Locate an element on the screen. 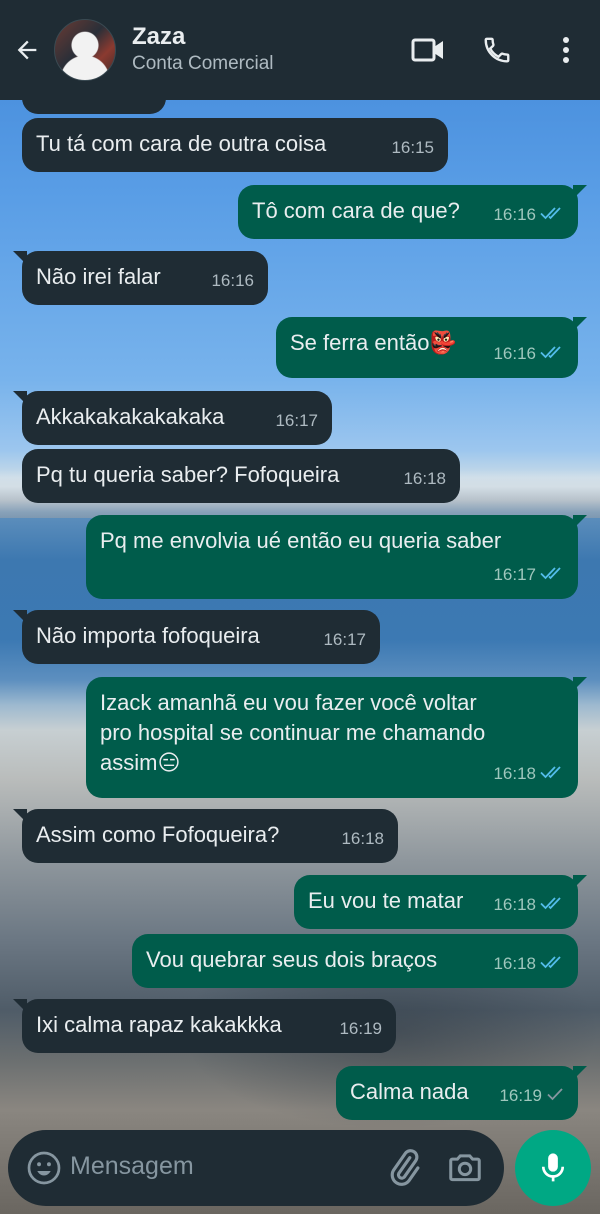  timestamp: 16:15 is located at coordinates (412, 147).